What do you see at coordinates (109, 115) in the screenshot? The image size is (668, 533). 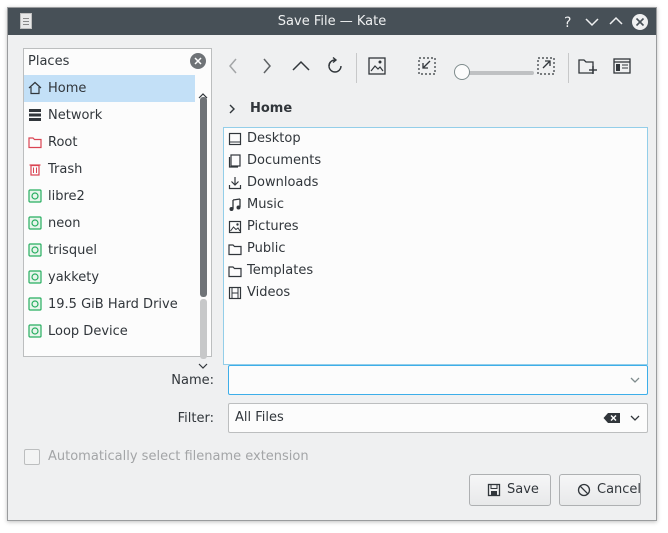 I see `places-item-network: Network` at bounding box center [109, 115].